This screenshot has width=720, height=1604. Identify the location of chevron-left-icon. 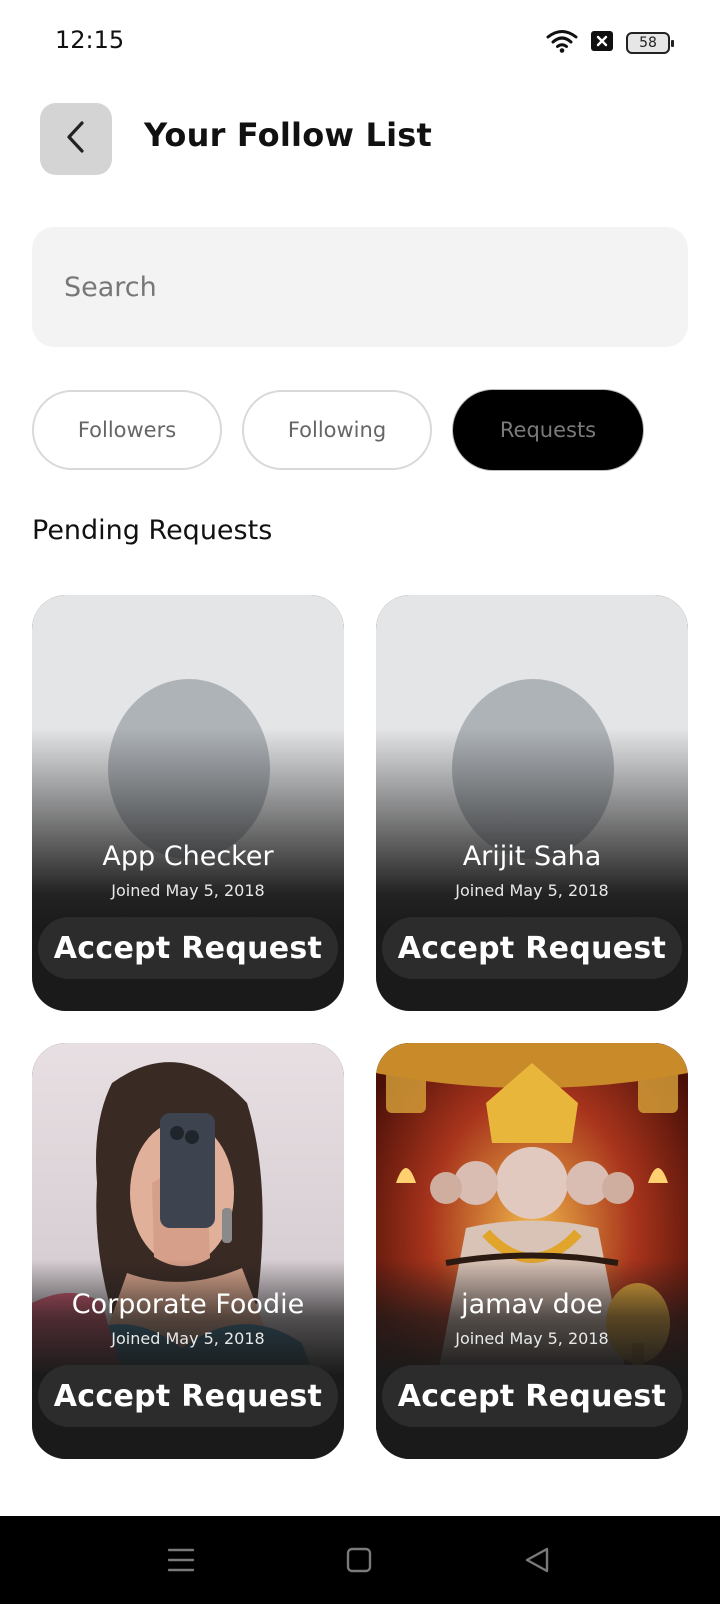
(76, 139).